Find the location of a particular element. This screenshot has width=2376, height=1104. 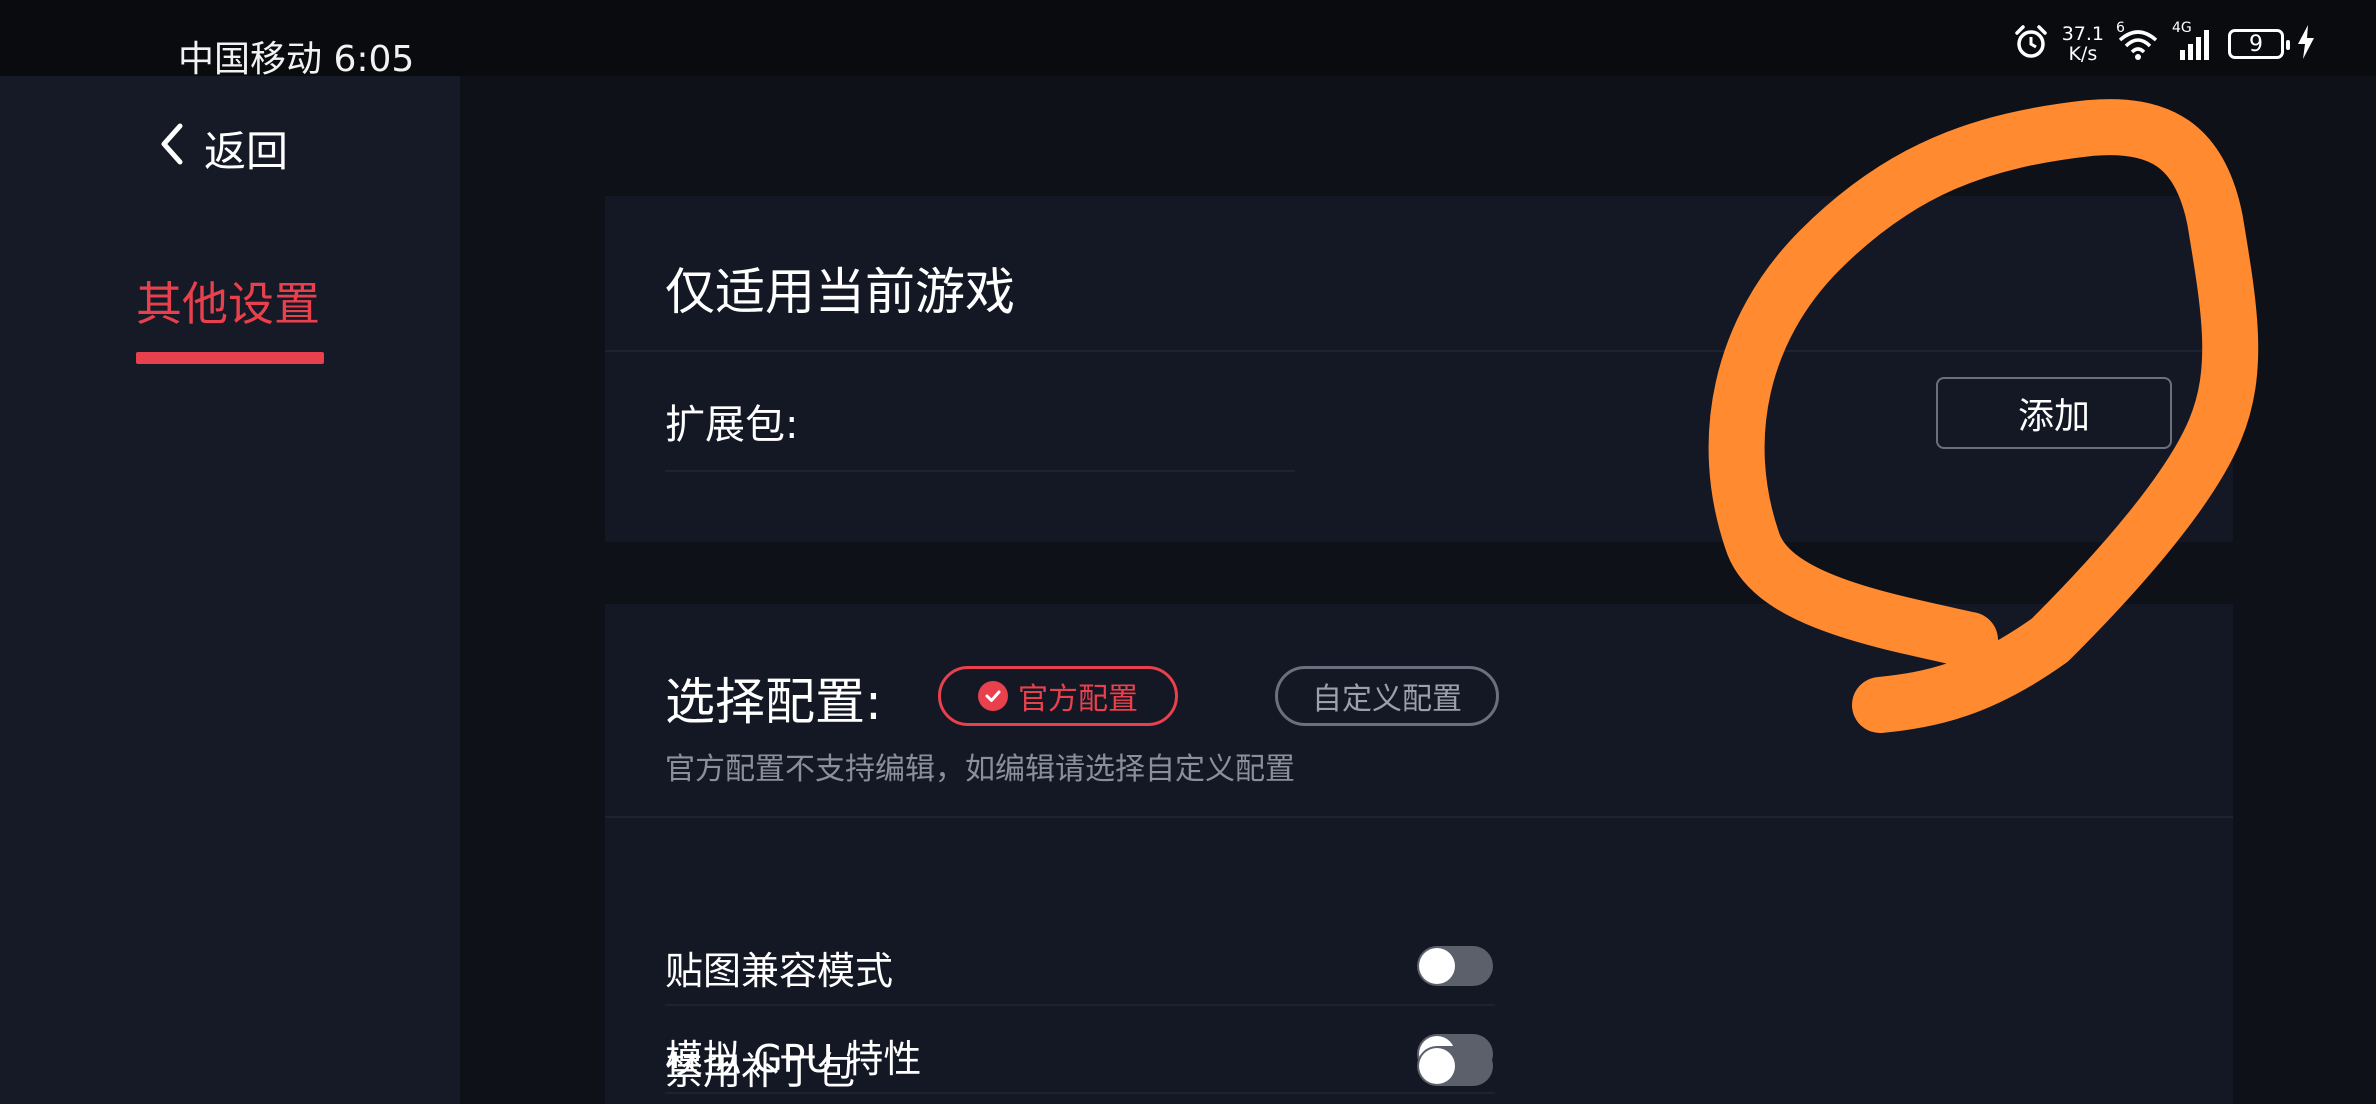

chevron-left-icon is located at coordinates (172, 149).